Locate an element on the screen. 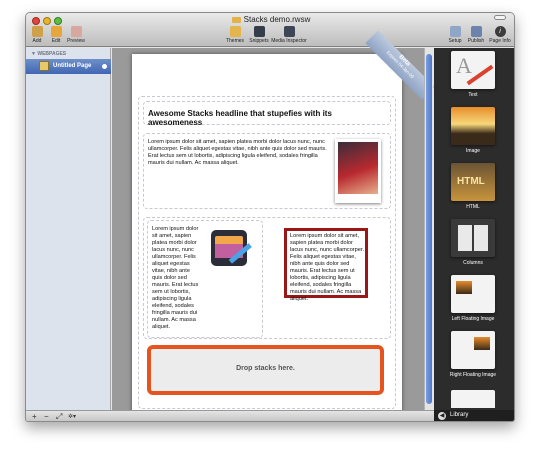 This screenshot has height=451, width=540. themes-icon is located at coordinates (235, 31).